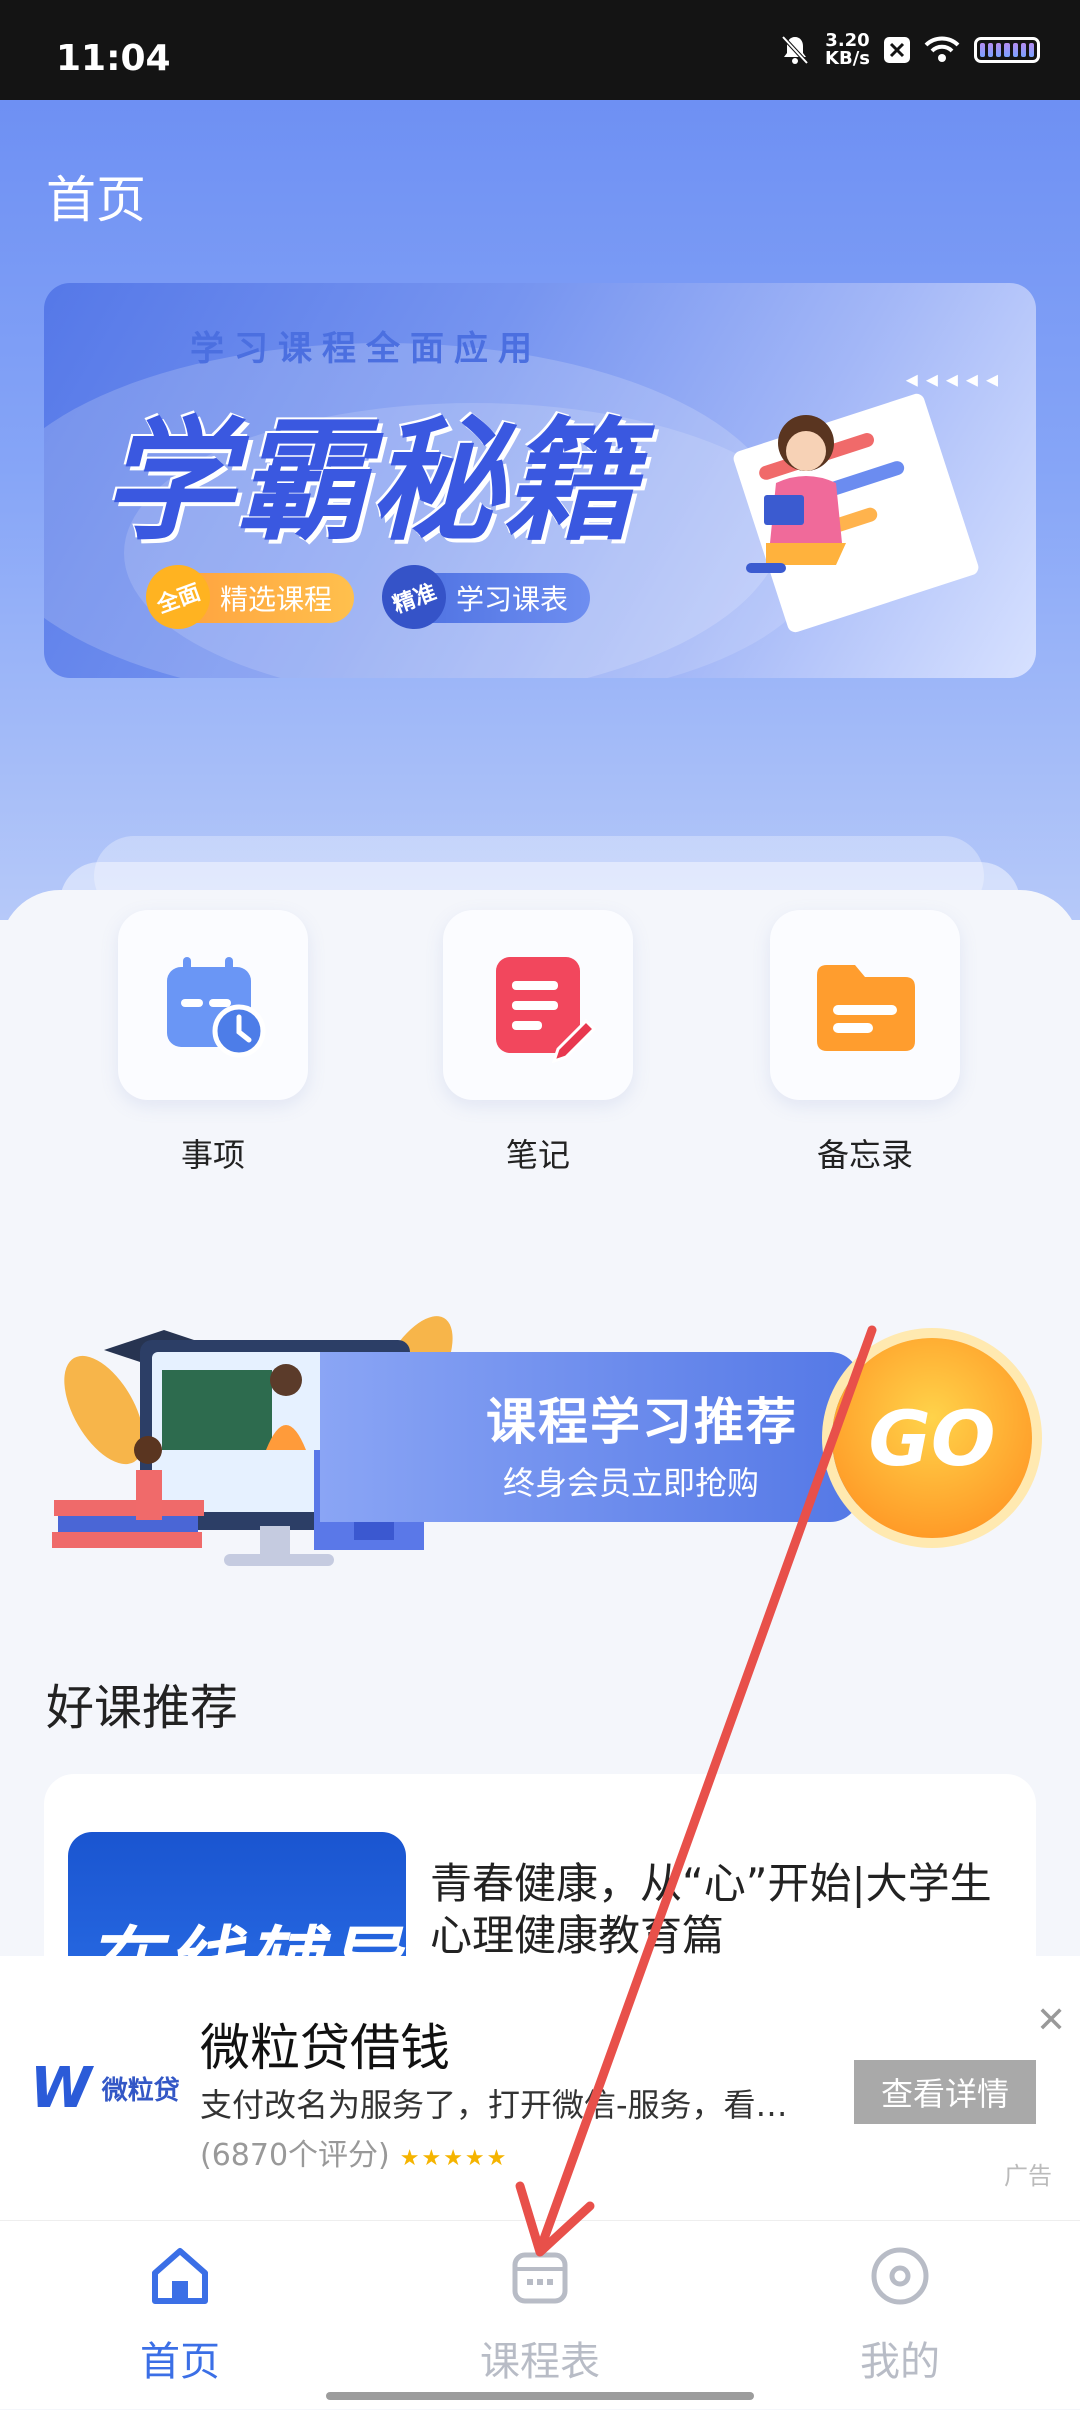 The image size is (1080, 2410). I want to click on feature-label-items: 事项, so click(212, 1155).